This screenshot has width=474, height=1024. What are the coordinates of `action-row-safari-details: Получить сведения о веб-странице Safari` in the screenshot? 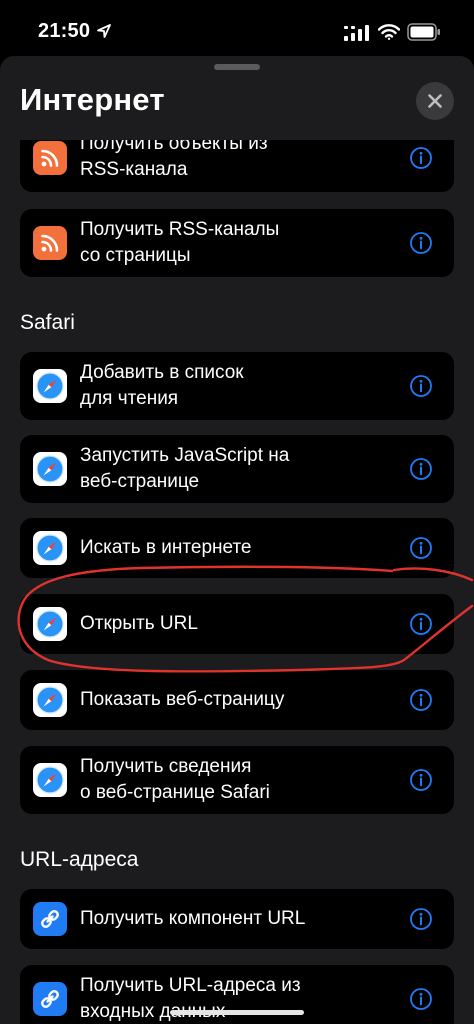 It's located at (237, 780).